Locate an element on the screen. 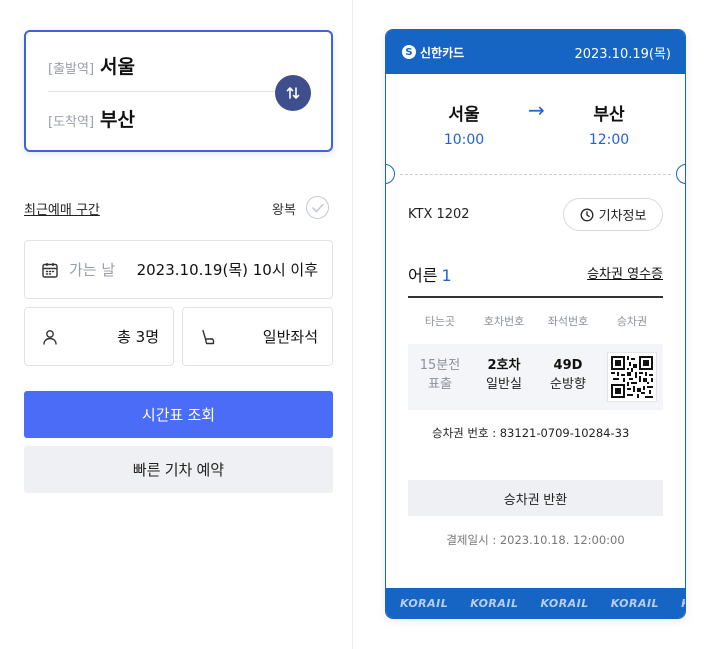 The height and width of the screenshot is (649, 714). calendar-icon is located at coordinates (50, 270).